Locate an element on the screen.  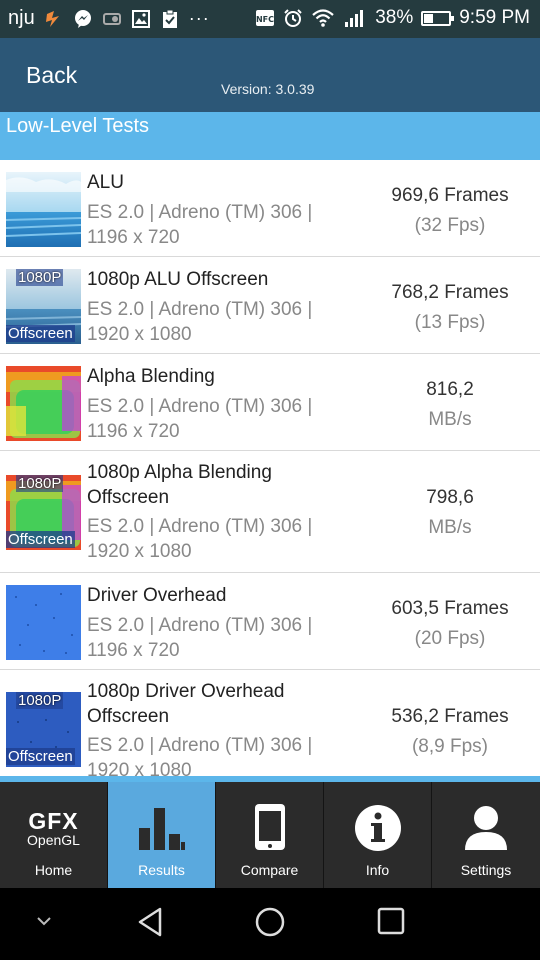
messenger-icon is located at coordinates (83, 19).